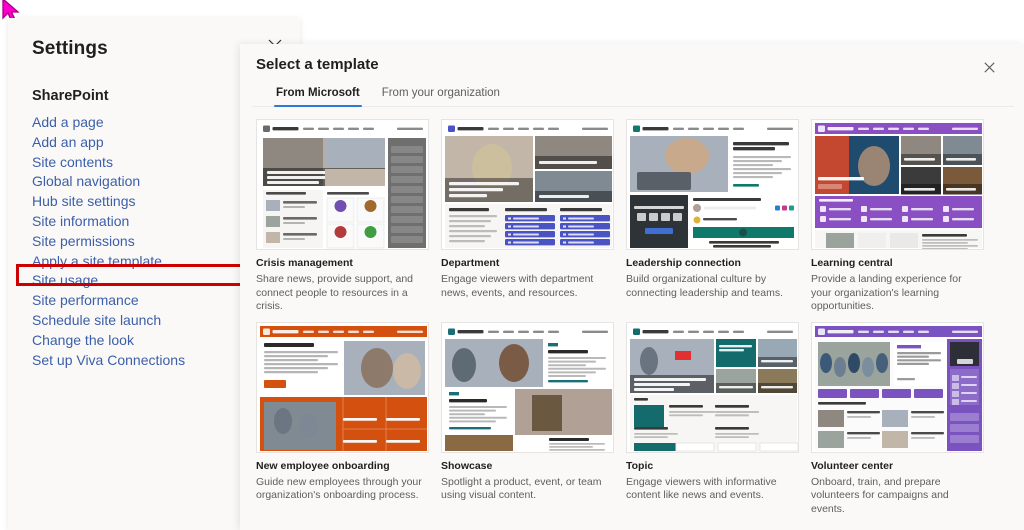  Describe the element at coordinates (632, 58) in the screenshot. I see `template-panel-header: Select a template` at that location.